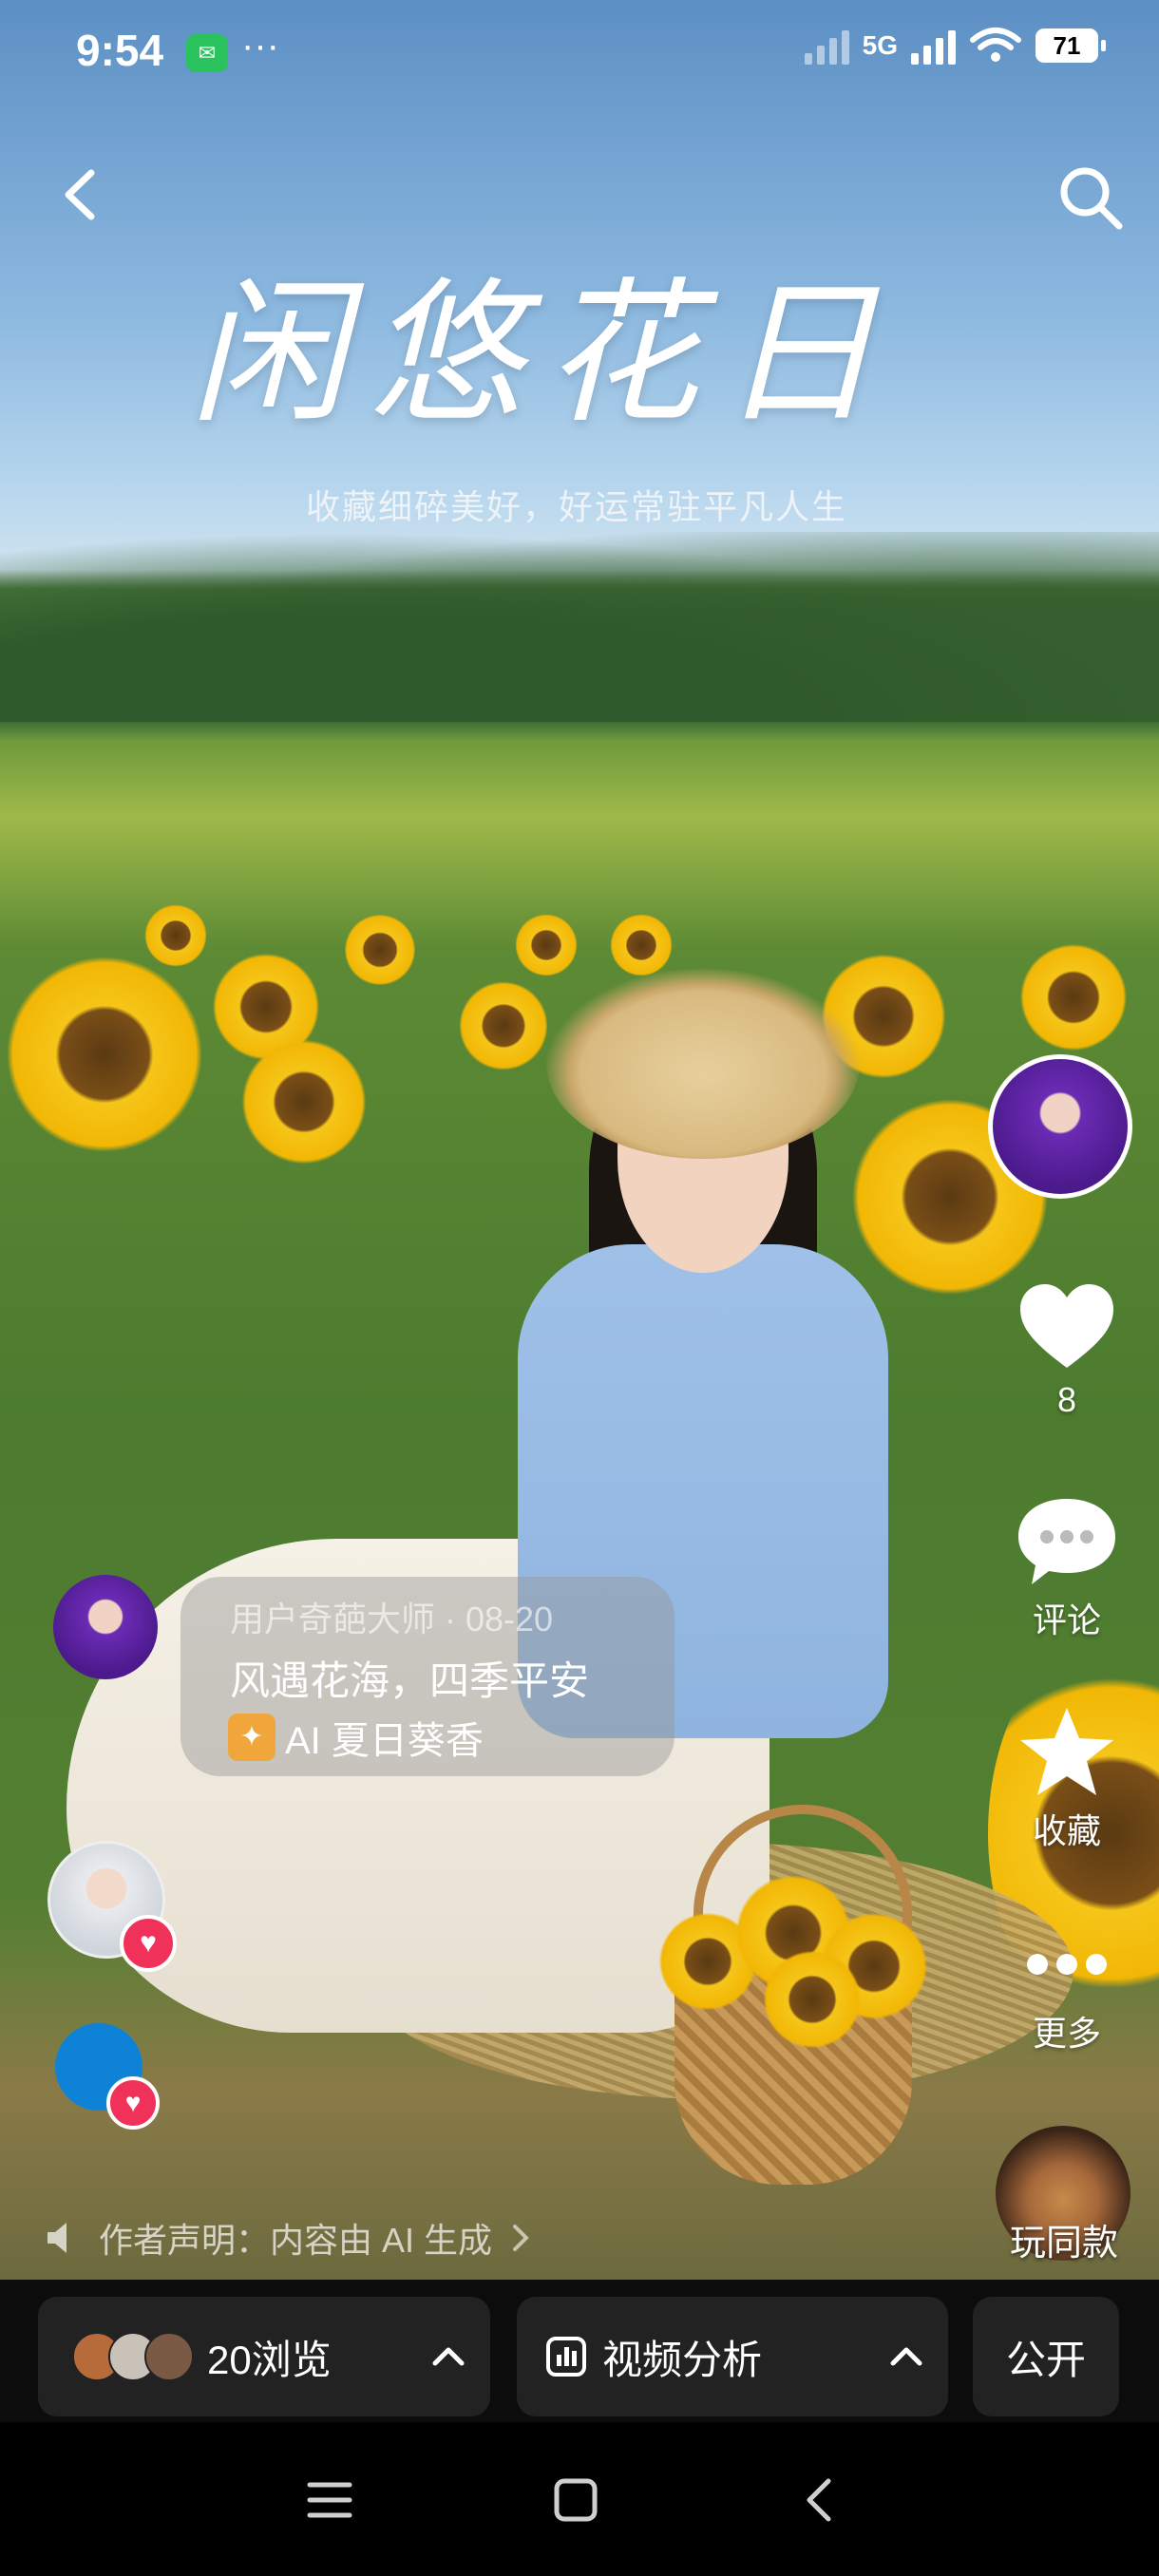 This screenshot has width=1159, height=2576. Describe the element at coordinates (575, 2500) in the screenshot. I see `home-icon` at that location.